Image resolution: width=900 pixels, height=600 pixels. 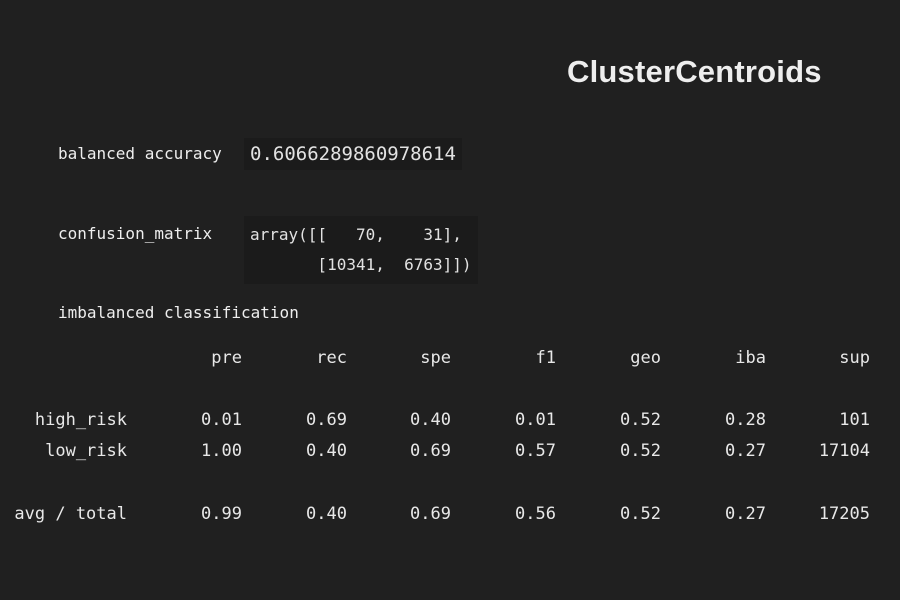 What do you see at coordinates (750, 358) in the screenshot?
I see `column-header: iba` at bounding box center [750, 358].